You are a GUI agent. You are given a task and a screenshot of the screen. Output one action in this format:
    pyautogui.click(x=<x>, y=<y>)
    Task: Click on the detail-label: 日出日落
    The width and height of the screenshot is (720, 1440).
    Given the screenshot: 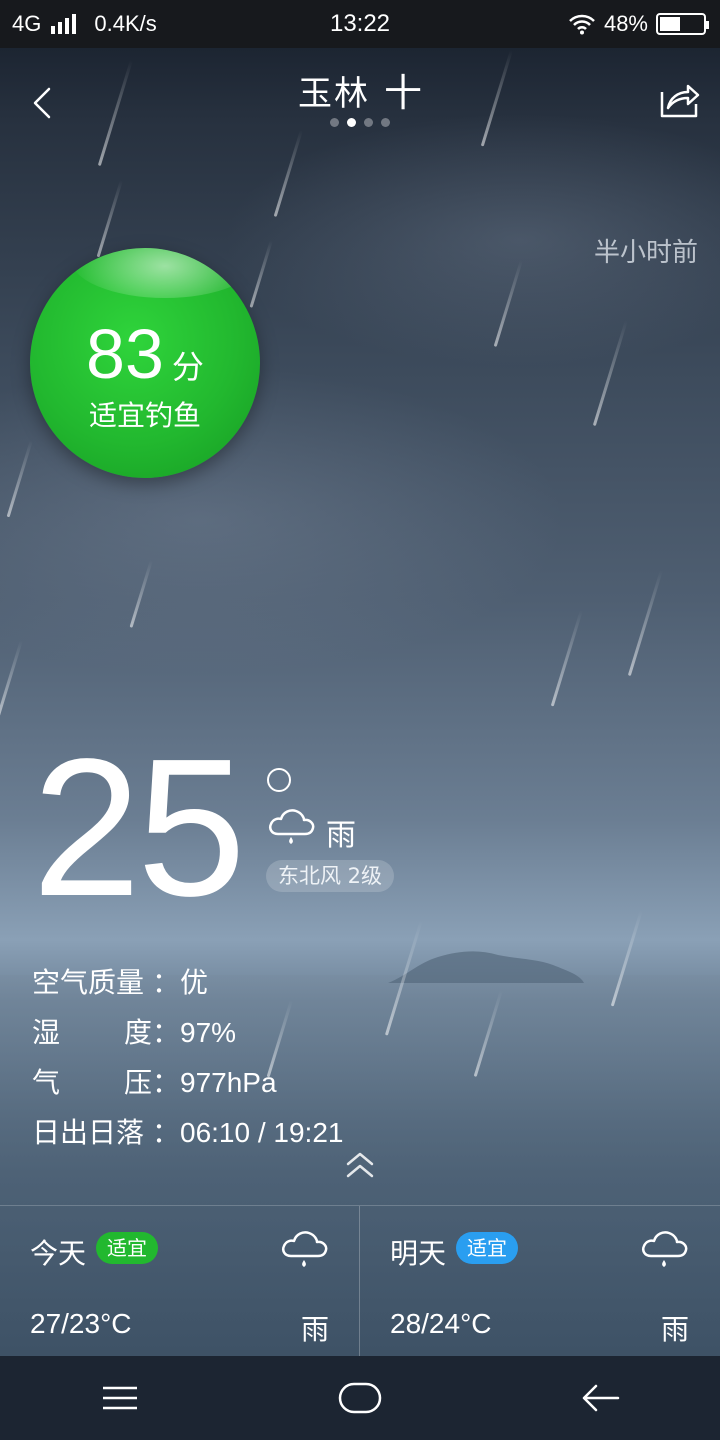 What is the action you would take?
    pyautogui.click(x=88, y=1132)
    